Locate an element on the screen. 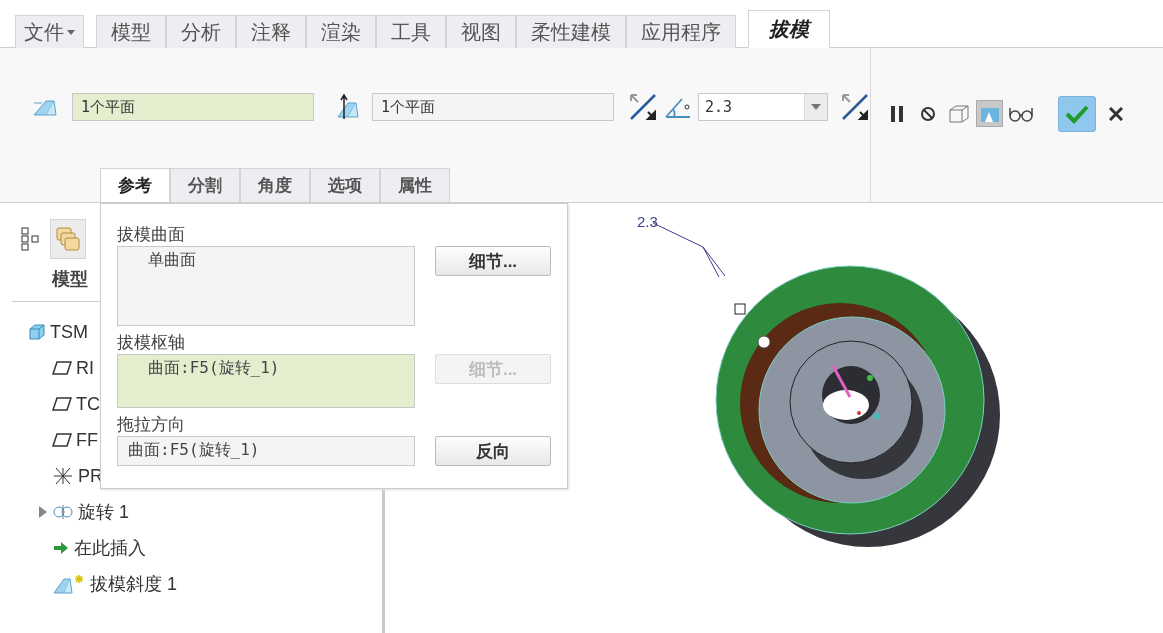  flip-button: 反向 is located at coordinates (493, 451).